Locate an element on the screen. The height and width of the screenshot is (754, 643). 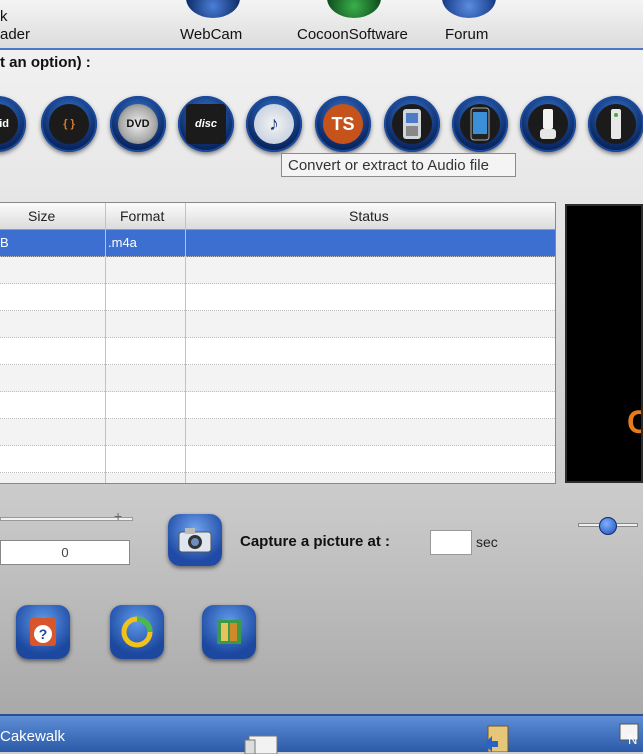
slider-thumb: + is located at coordinates (118, 516).